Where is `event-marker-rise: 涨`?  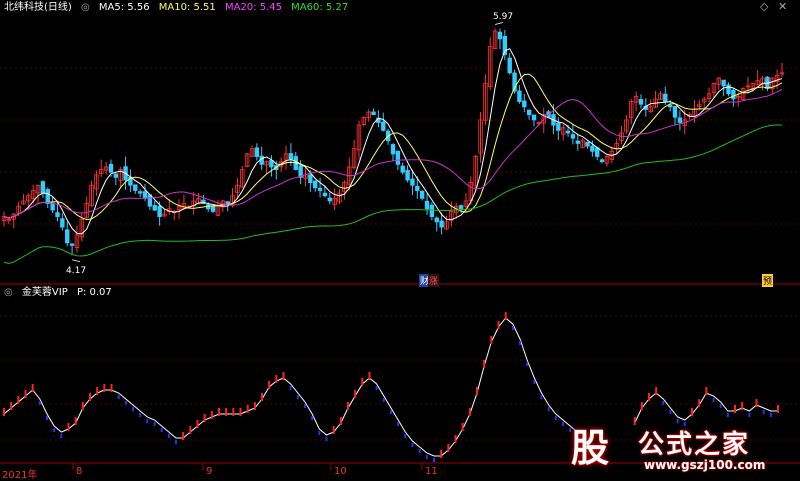
event-marker-rise: 涨 is located at coordinates (434, 280).